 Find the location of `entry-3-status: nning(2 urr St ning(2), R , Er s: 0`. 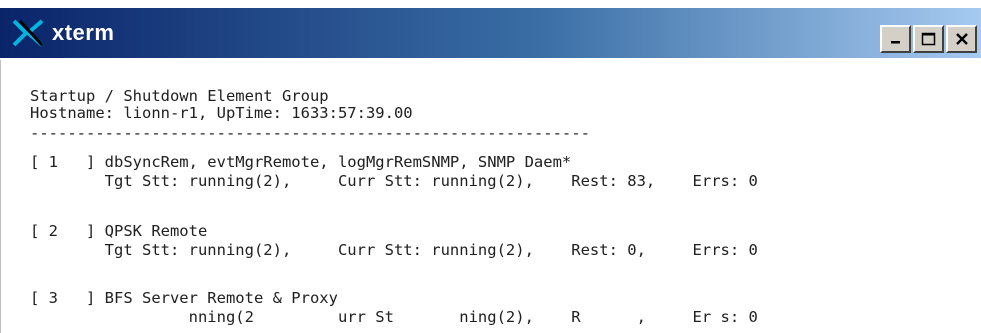

entry-3-status: nning(2 urr St ning(2), R , Er s: 0 is located at coordinates (394, 317).